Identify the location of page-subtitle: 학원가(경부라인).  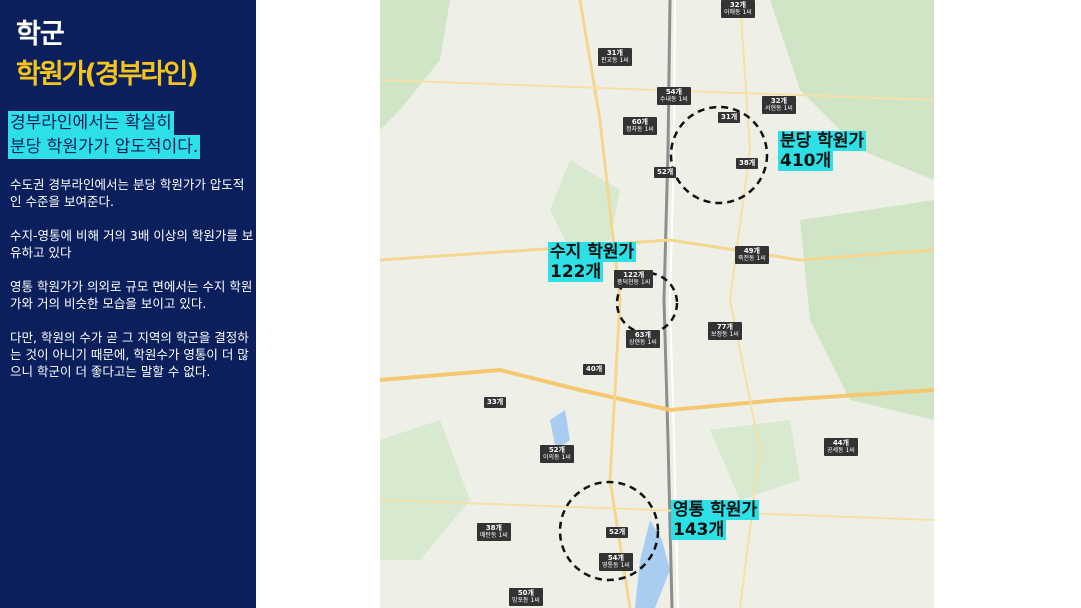
(107, 74).